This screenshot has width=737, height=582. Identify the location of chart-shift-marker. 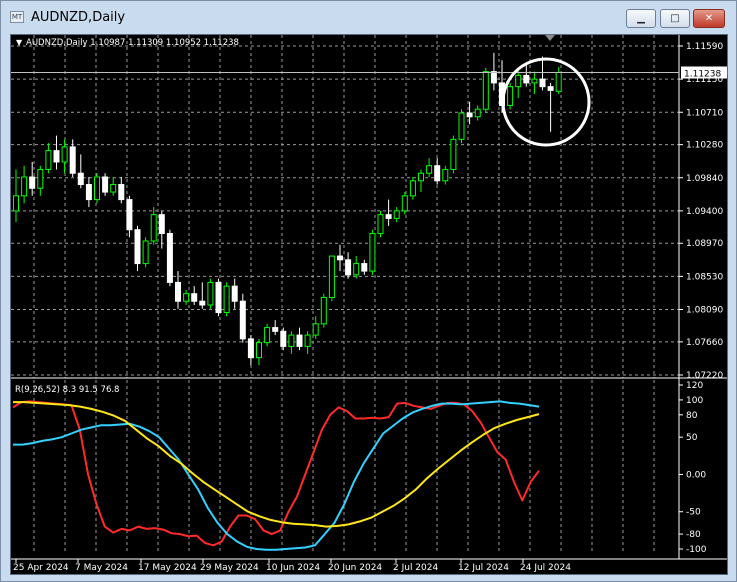
(550, 38).